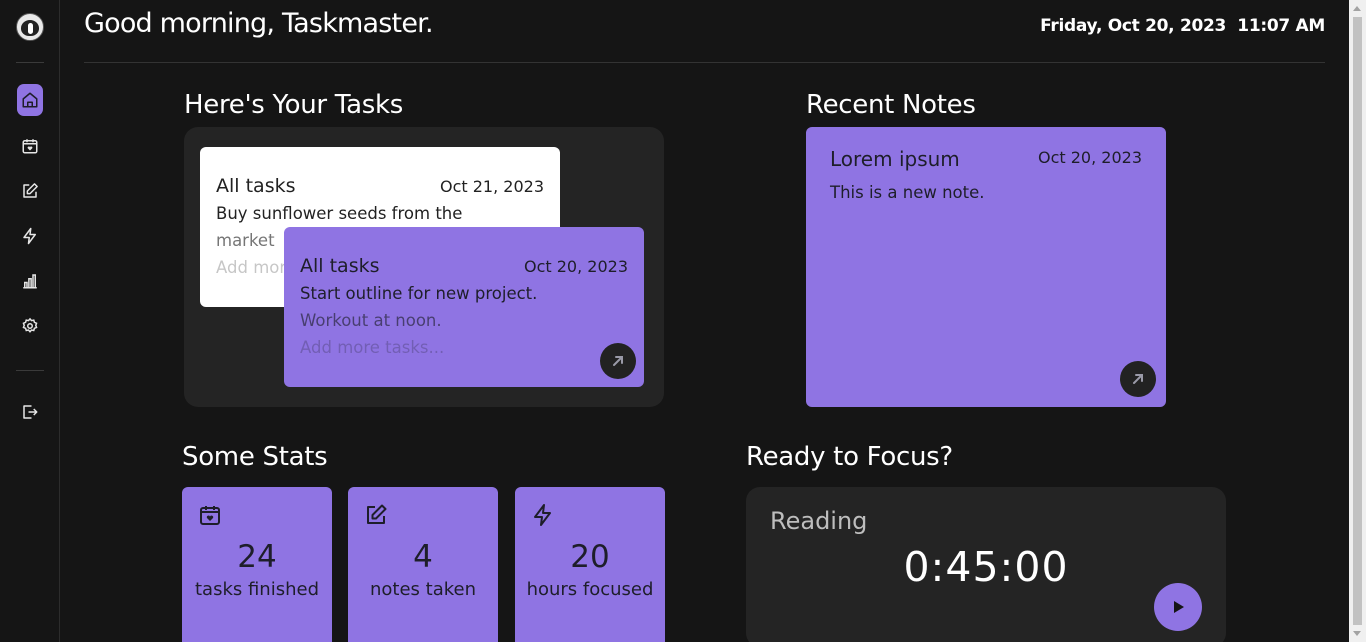 Image resolution: width=1366 pixels, height=642 pixels. I want to click on scroll-down-arrow, so click(1357, 633).